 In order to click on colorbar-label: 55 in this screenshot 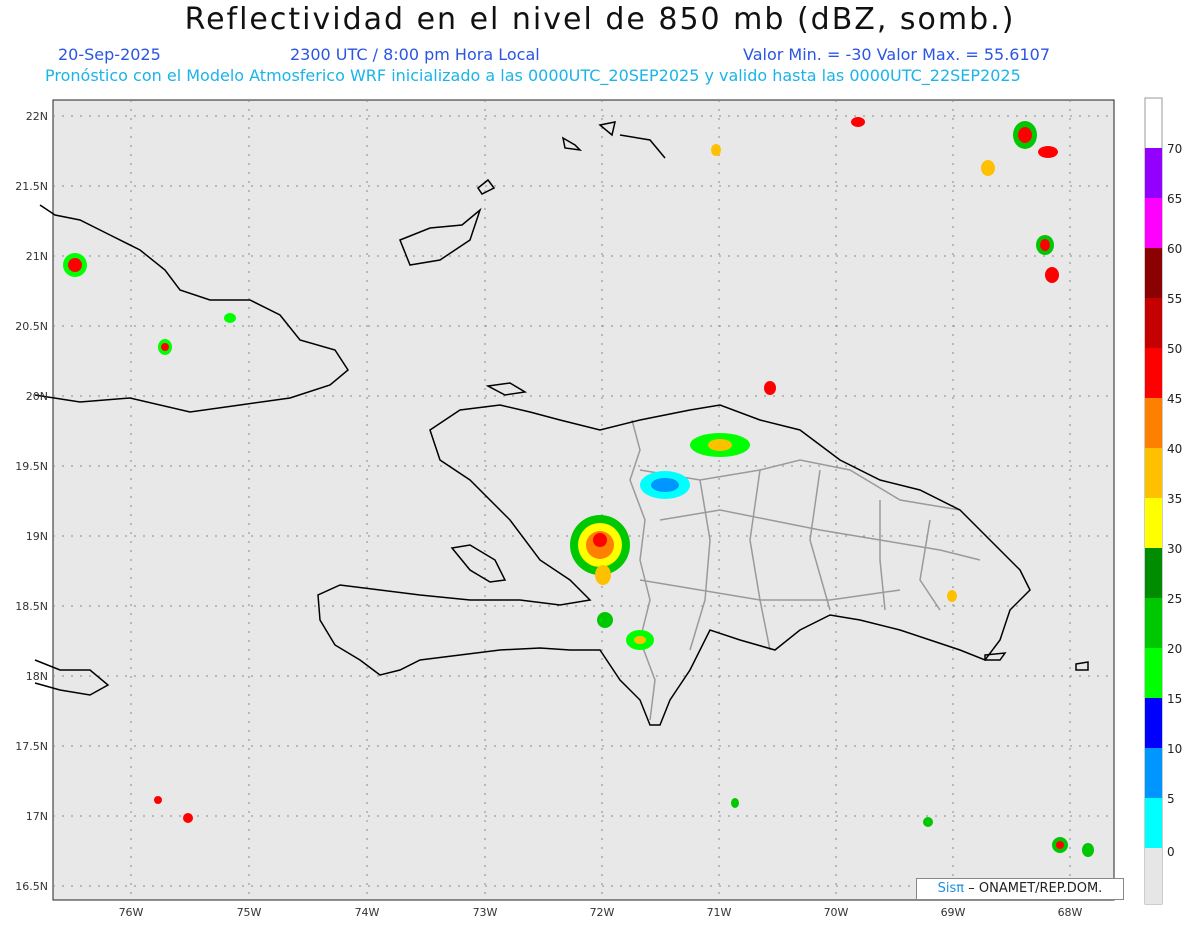, I will do `click(1174, 299)`.